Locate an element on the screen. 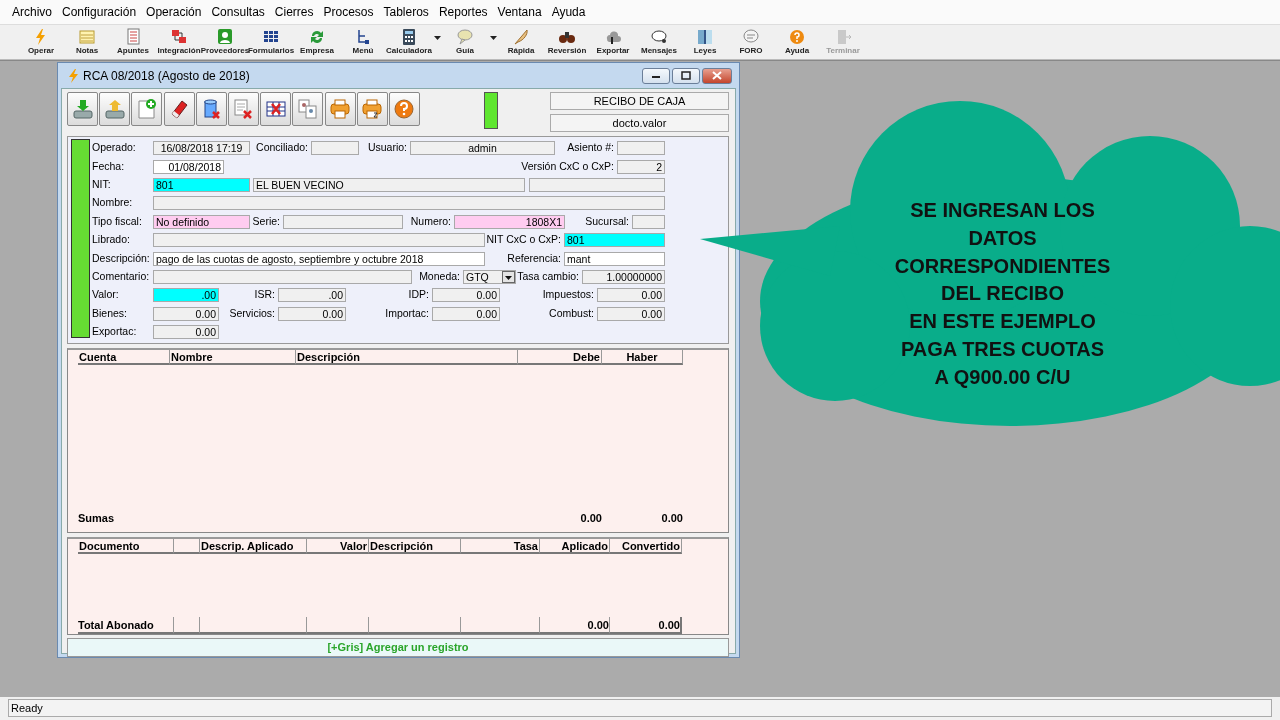 The image size is (1280, 720). column-header: Cuenta is located at coordinates (124, 357).